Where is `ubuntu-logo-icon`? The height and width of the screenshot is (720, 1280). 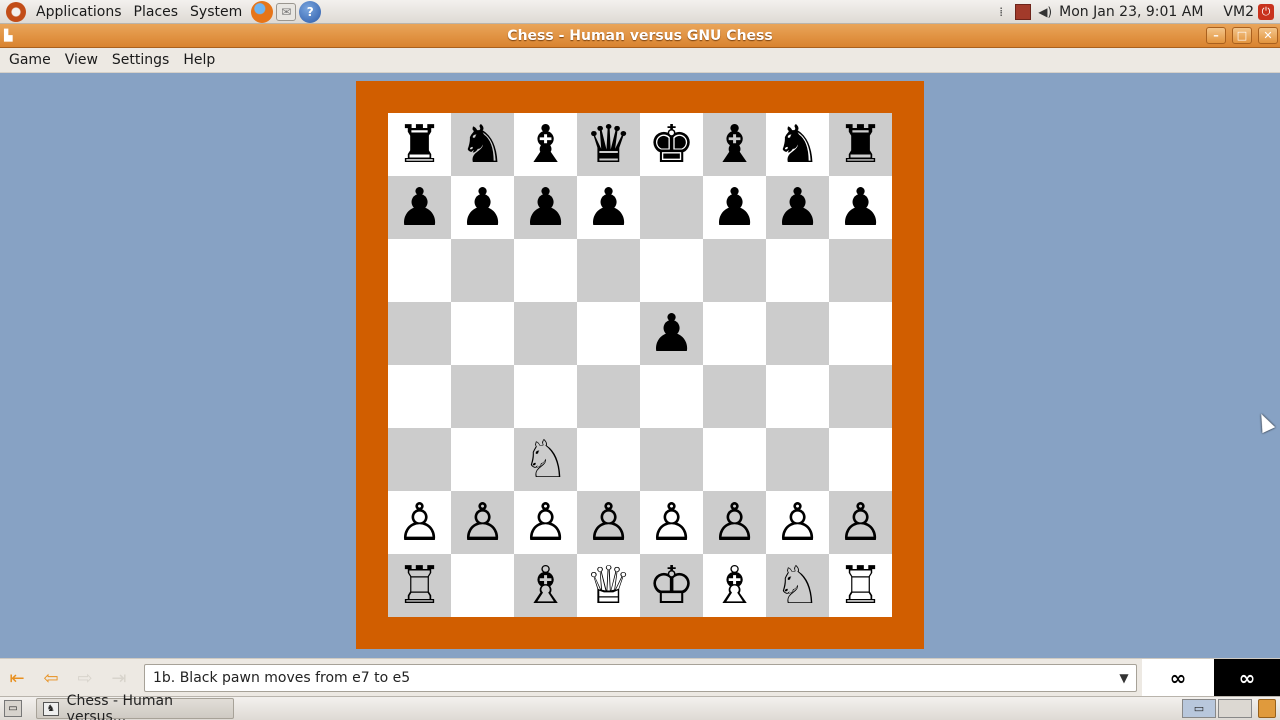
ubuntu-logo-icon is located at coordinates (16, 11).